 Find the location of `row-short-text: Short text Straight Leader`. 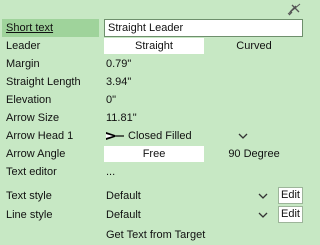

row-short-text: Short text Straight Leader is located at coordinates (154, 28).